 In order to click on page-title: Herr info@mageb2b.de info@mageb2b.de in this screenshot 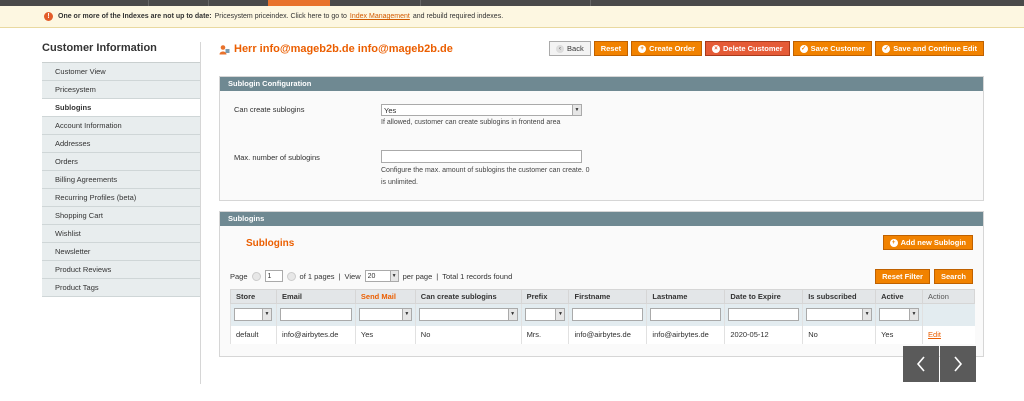, I will do `click(336, 49)`.